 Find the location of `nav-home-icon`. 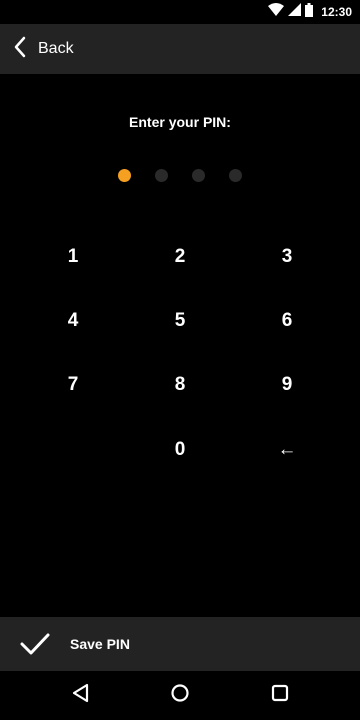

nav-home-icon is located at coordinates (180, 695).